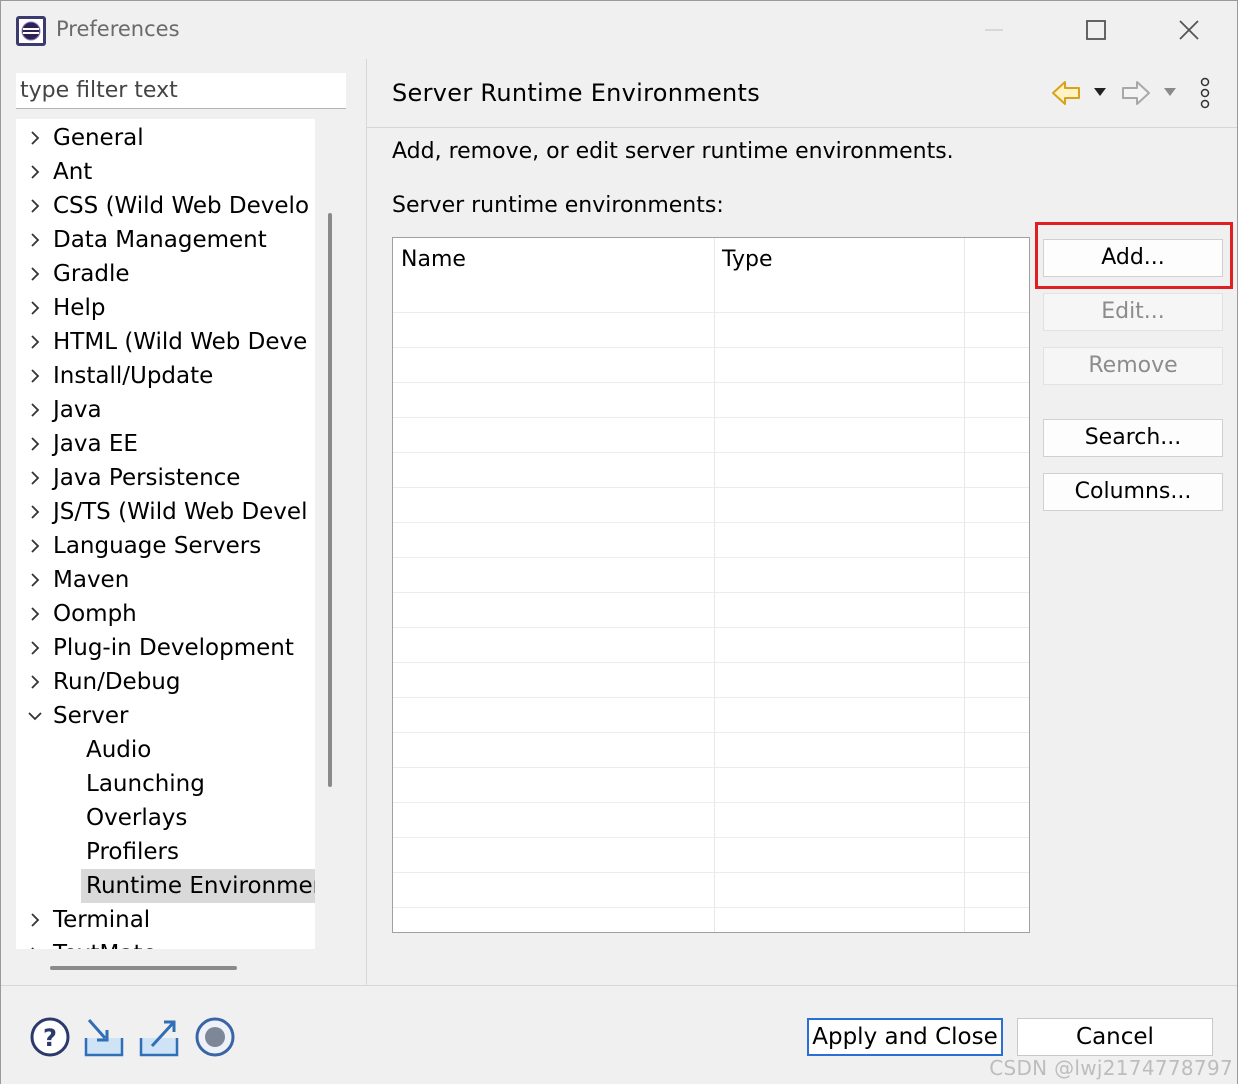 The image size is (1238, 1084). What do you see at coordinates (165, 852) in the screenshot?
I see `tree-item-profilers: Profilers` at bounding box center [165, 852].